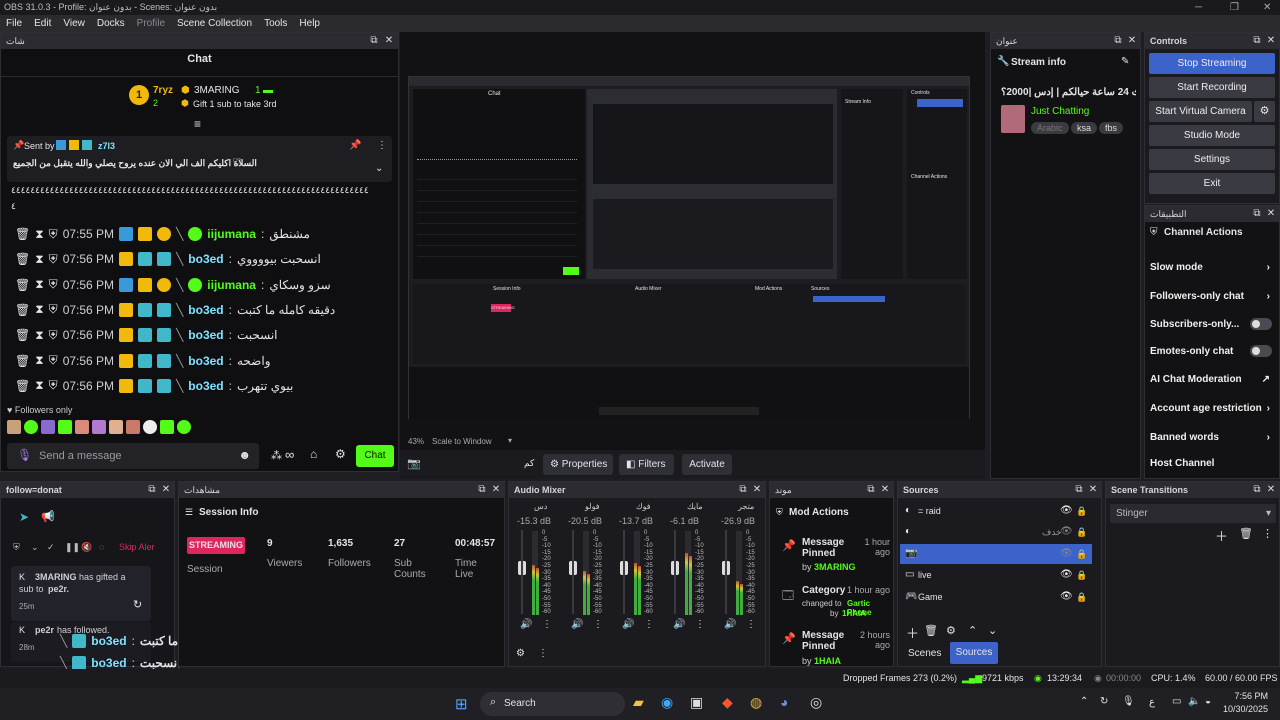 Image resolution: width=1280 pixels, height=720 pixels. Describe the element at coordinates (854, 613) in the screenshot. I see `mod-item-actor: 1HAIA` at that location.